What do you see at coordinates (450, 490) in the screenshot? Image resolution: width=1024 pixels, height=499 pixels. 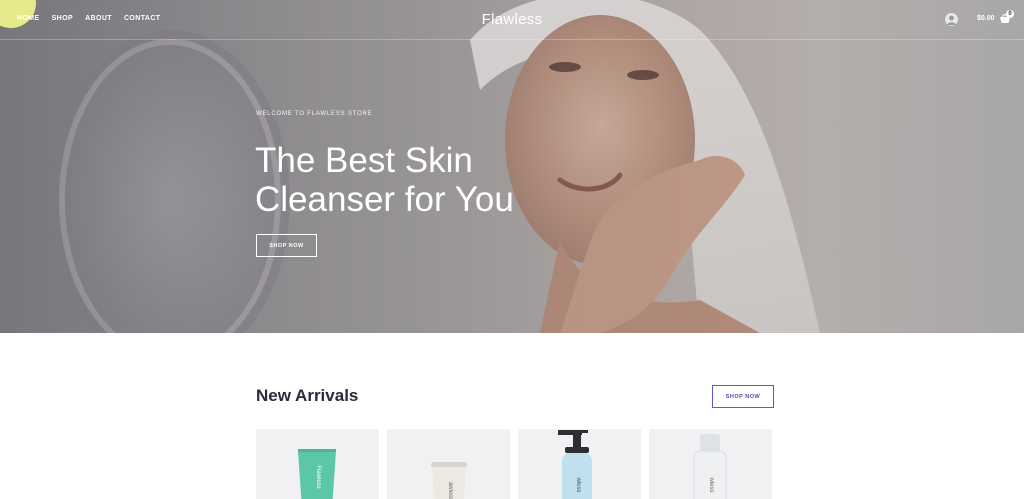 I see `product-label: awless` at bounding box center [450, 490].